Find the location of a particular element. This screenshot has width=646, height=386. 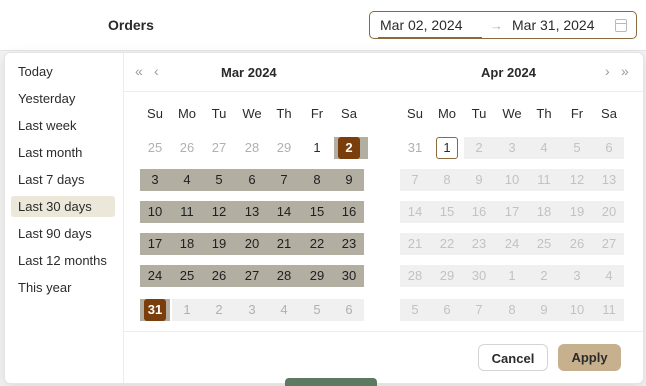

calendar-icon is located at coordinates (621, 25).